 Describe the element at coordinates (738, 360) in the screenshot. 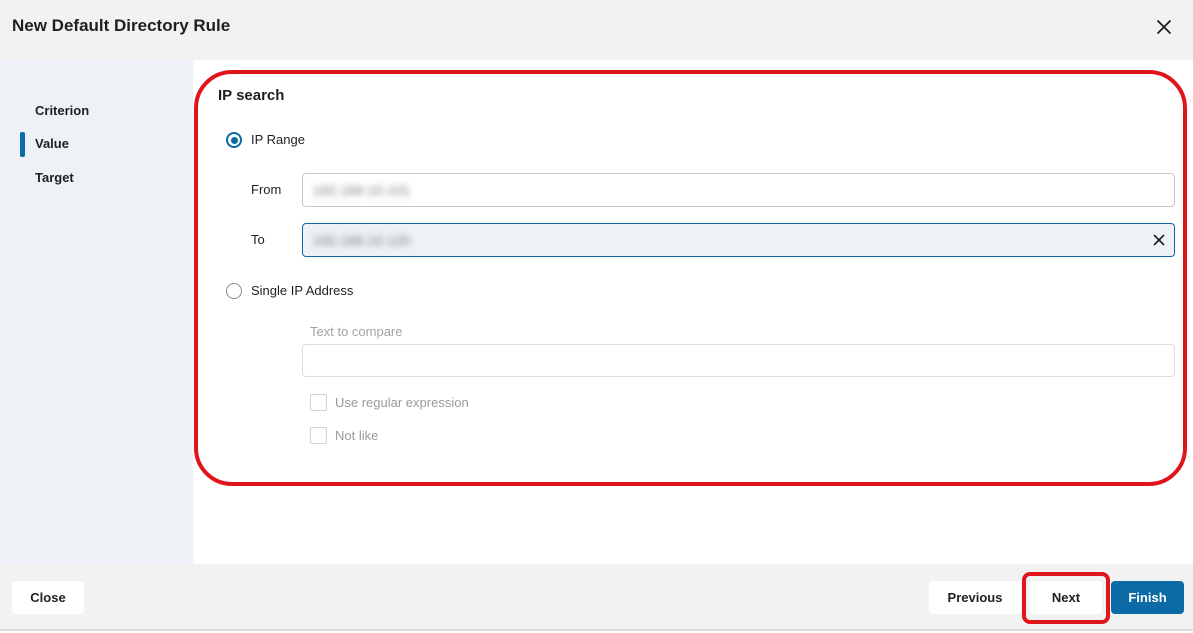

I see `text-to-compare-input` at that location.